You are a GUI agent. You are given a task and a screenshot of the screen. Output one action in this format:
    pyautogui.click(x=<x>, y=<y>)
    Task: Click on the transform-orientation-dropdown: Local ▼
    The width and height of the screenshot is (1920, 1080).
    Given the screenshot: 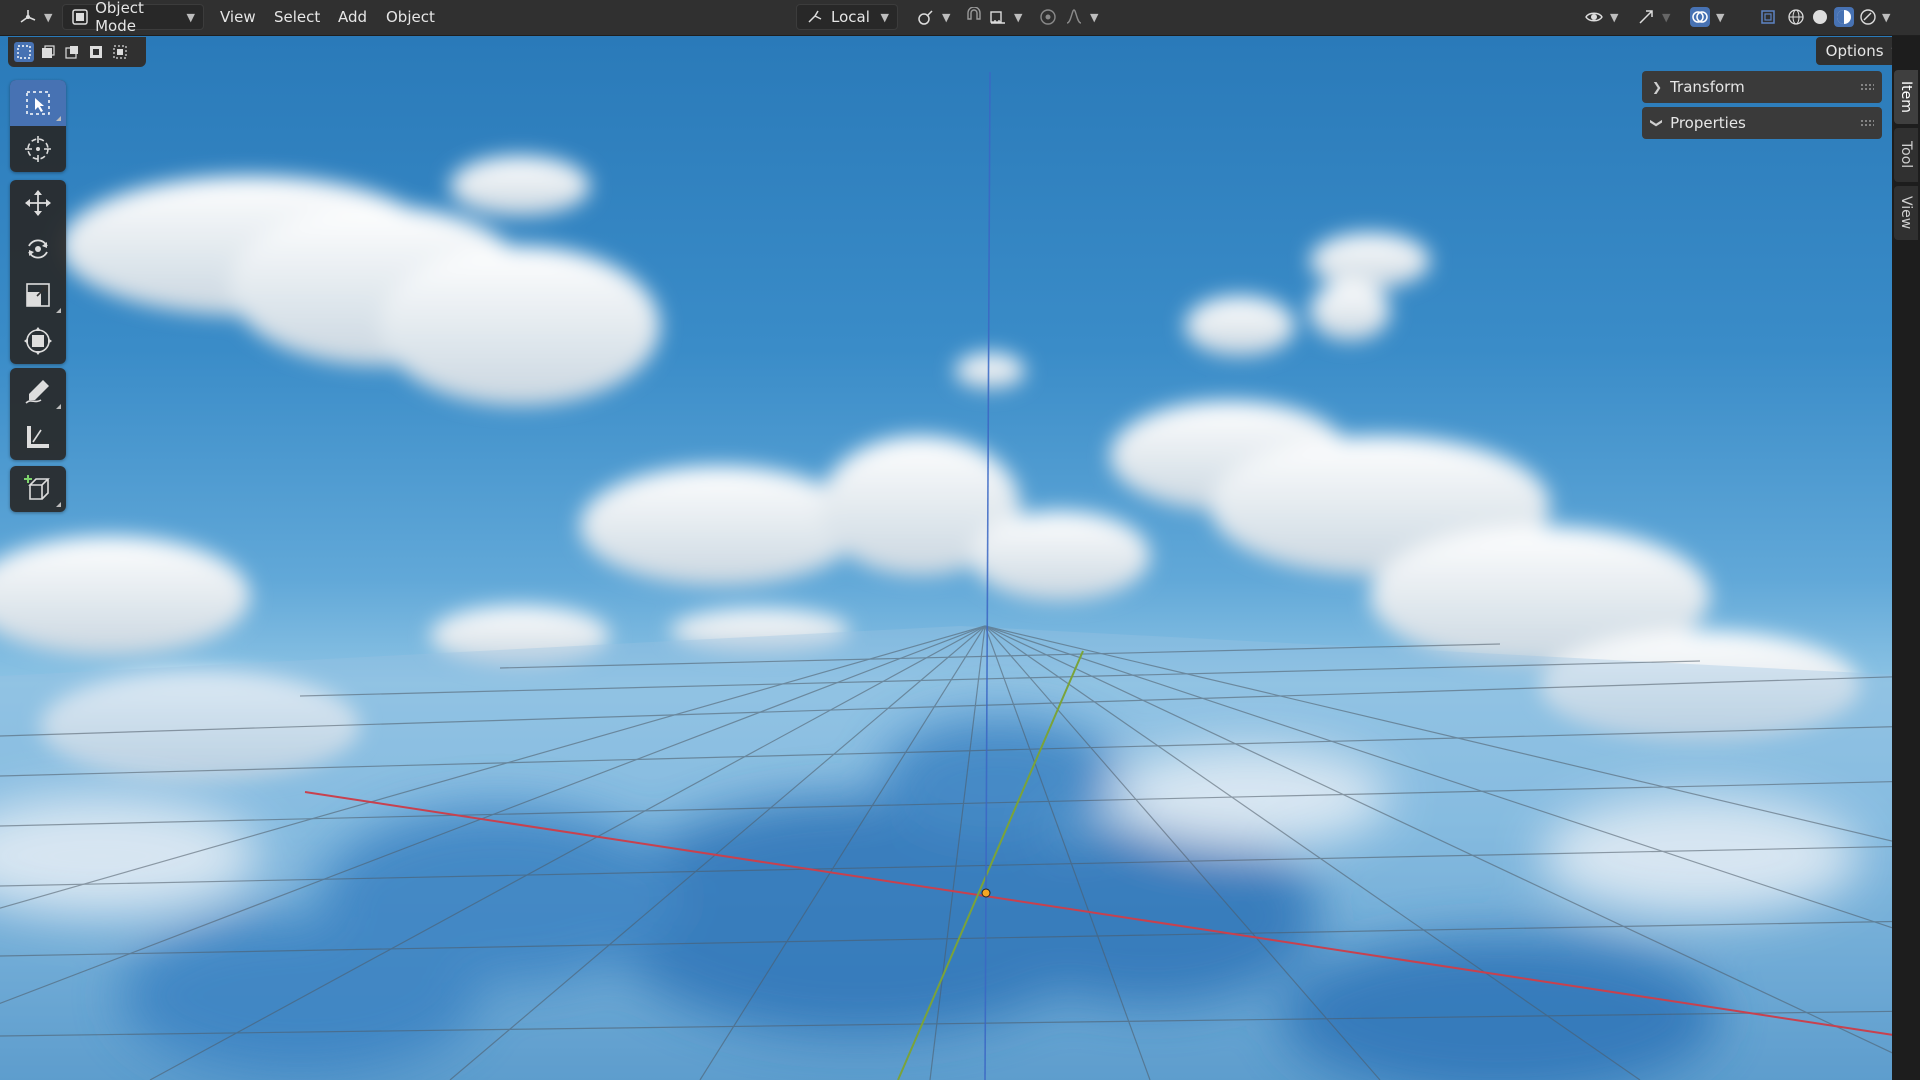 What is the action you would take?
    pyautogui.click(x=847, y=17)
    